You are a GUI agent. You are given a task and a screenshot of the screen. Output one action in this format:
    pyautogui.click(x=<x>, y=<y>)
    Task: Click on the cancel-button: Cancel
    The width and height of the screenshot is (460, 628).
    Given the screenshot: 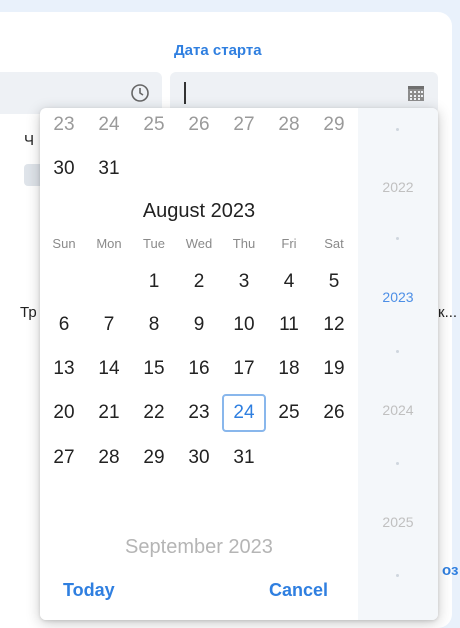 What is the action you would take?
    pyautogui.click(x=298, y=590)
    